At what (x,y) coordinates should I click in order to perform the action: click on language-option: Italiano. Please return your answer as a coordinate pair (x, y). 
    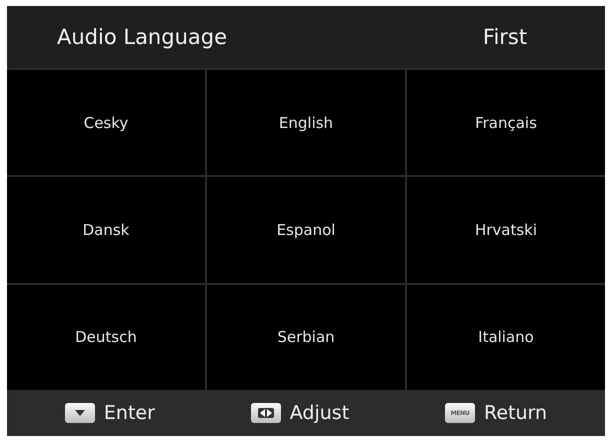
    Looking at the image, I should click on (506, 337).